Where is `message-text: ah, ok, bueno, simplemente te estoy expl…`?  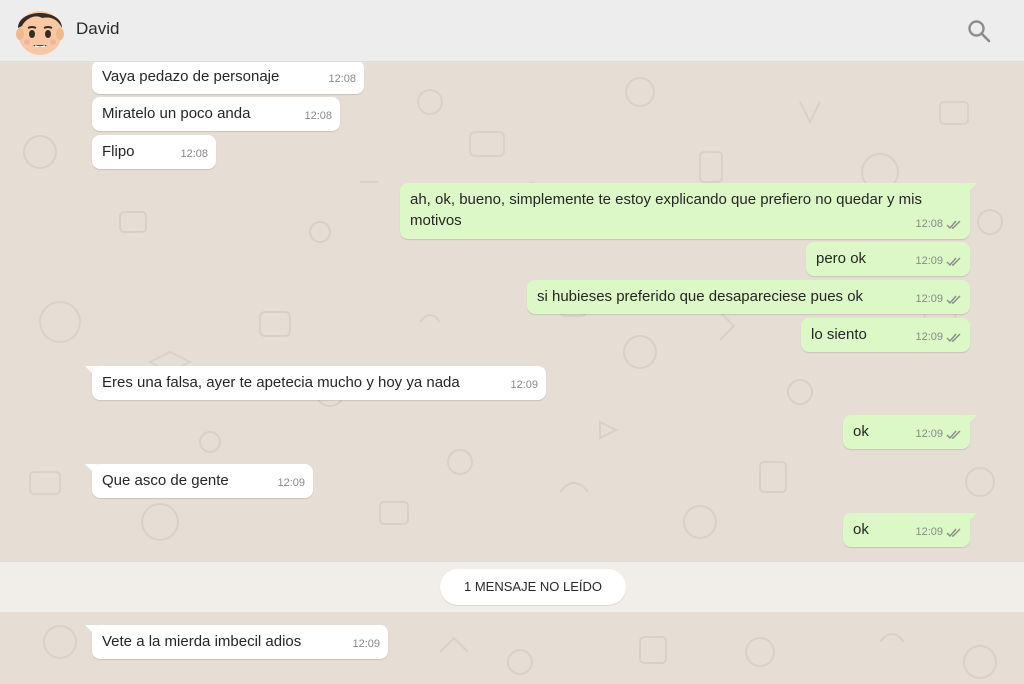 message-text: ah, ok, bueno, simplemente te estoy expl… is located at coordinates (666, 210).